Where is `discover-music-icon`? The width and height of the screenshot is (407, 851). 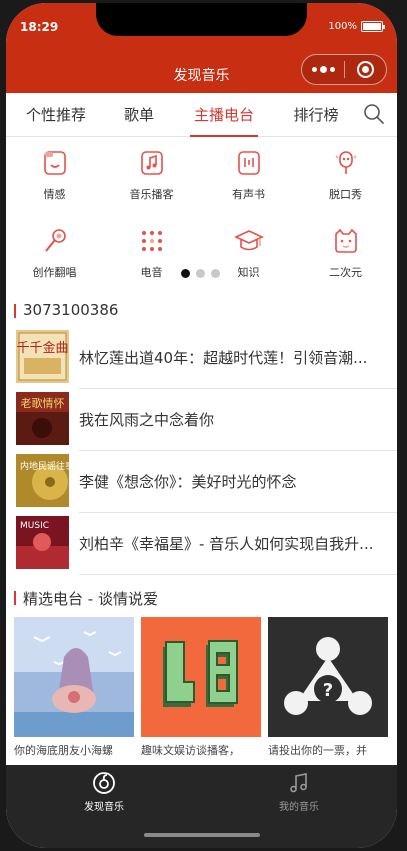
discover-music-icon is located at coordinates (104, 783).